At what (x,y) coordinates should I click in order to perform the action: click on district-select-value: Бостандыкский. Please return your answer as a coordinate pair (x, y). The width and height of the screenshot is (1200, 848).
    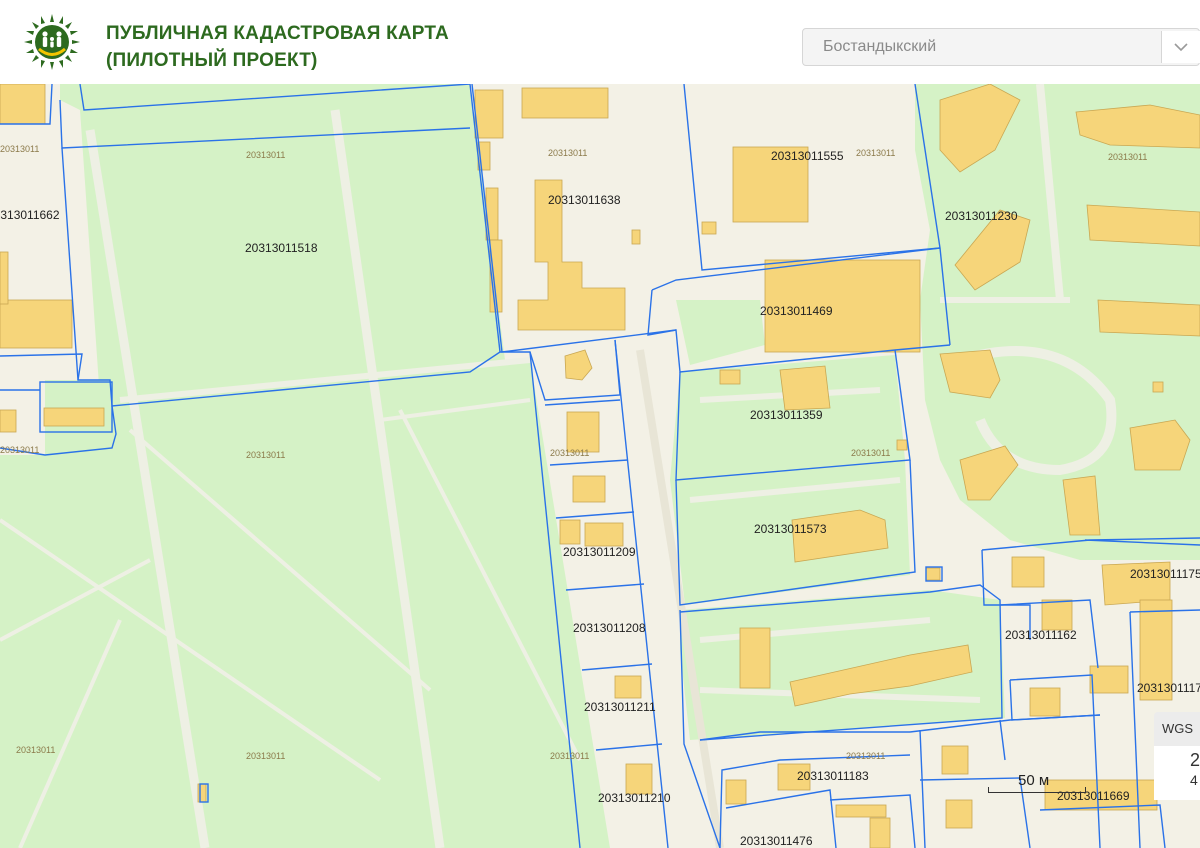
    Looking at the image, I should click on (880, 46).